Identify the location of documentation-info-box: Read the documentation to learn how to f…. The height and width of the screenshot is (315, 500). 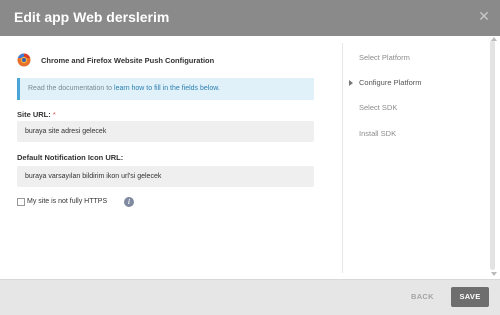
(165, 89).